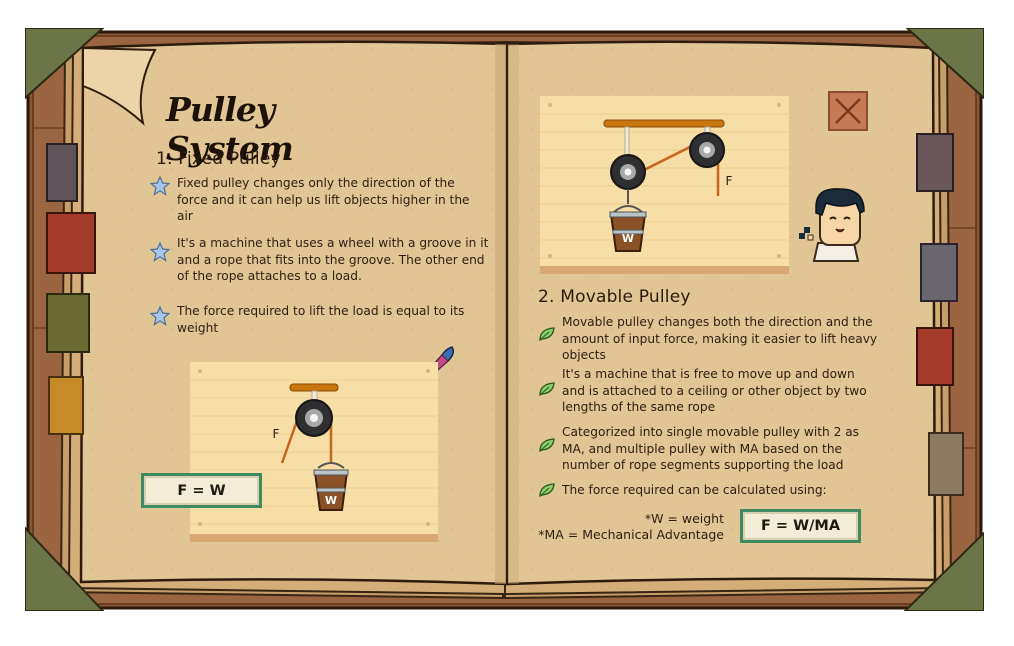 The image size is (1014, 646). I want to click on character-avatar, so click(836, 223).